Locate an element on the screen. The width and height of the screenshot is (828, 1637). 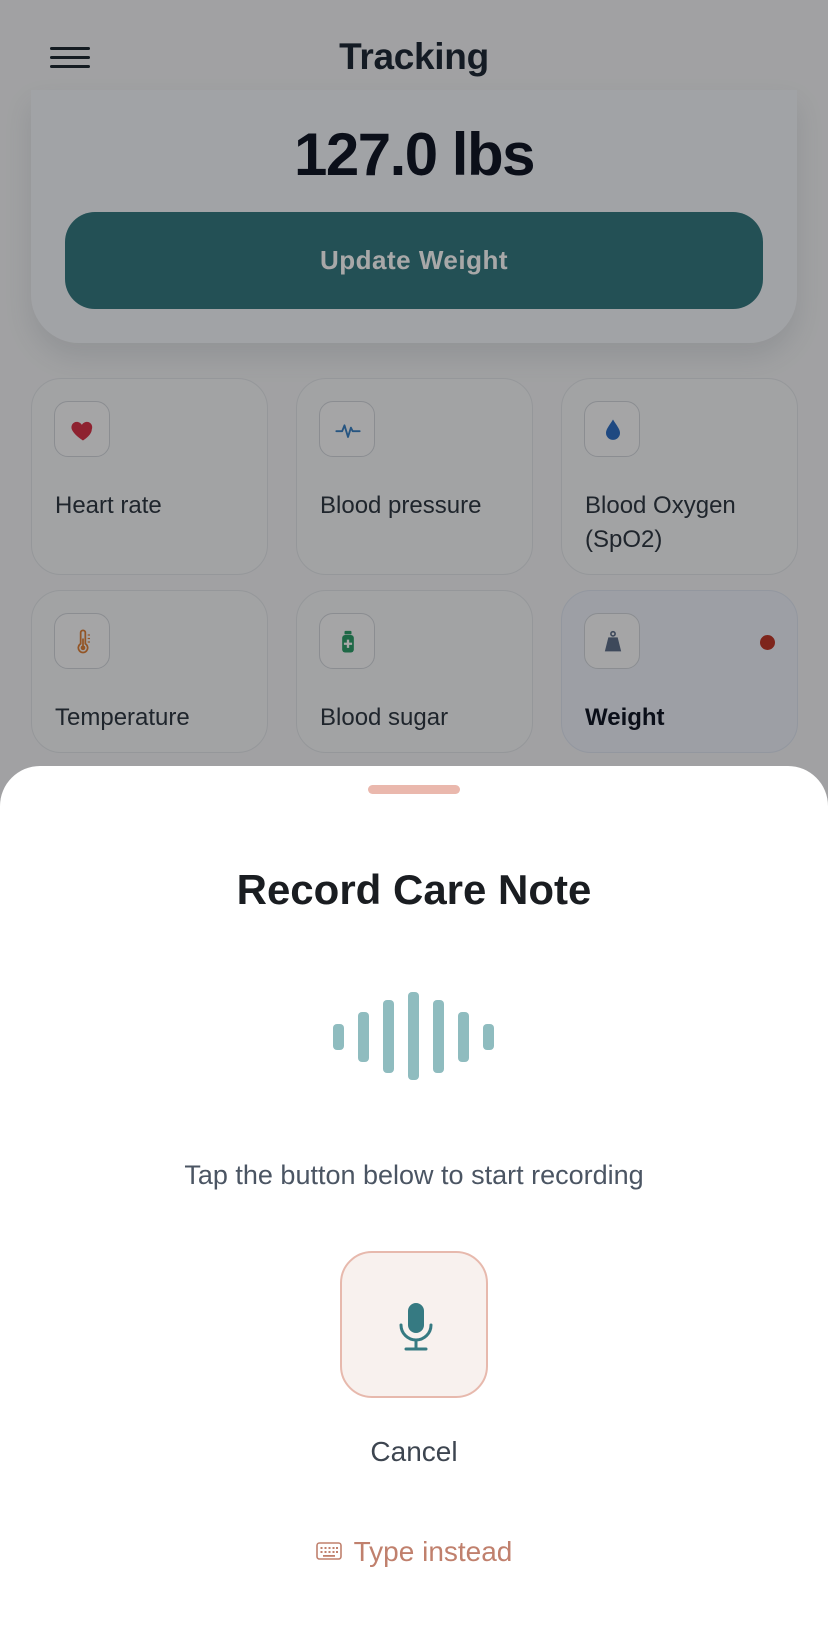
keyboard-icon is located at coordinates (328, 1550).